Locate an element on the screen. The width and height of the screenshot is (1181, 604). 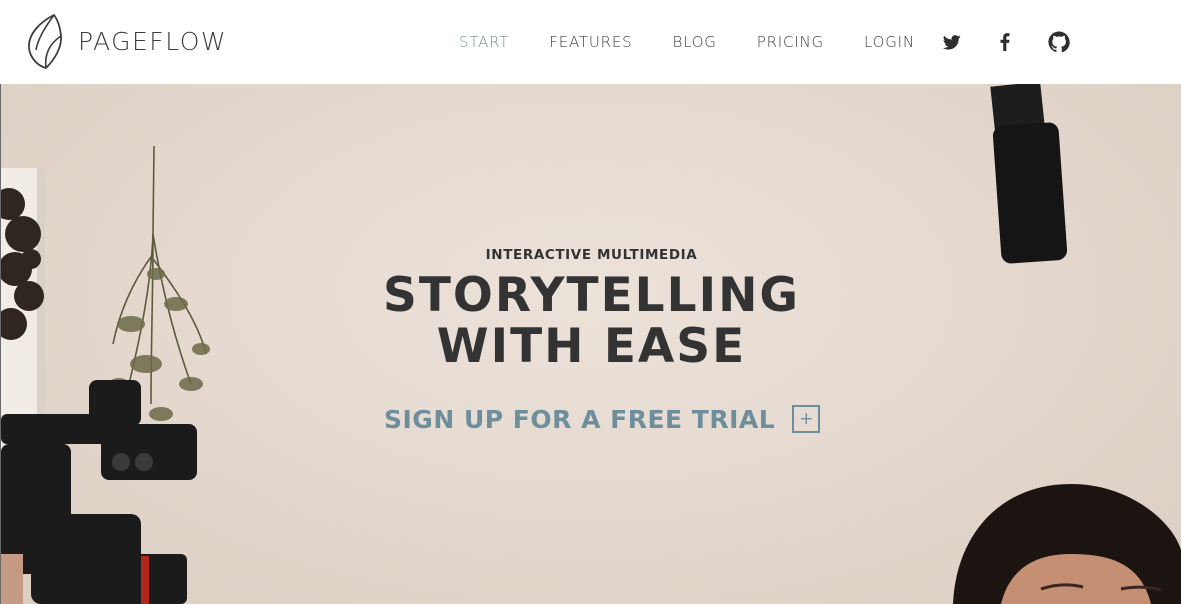
nav-item-start: START is located at coordinates (484, 42).